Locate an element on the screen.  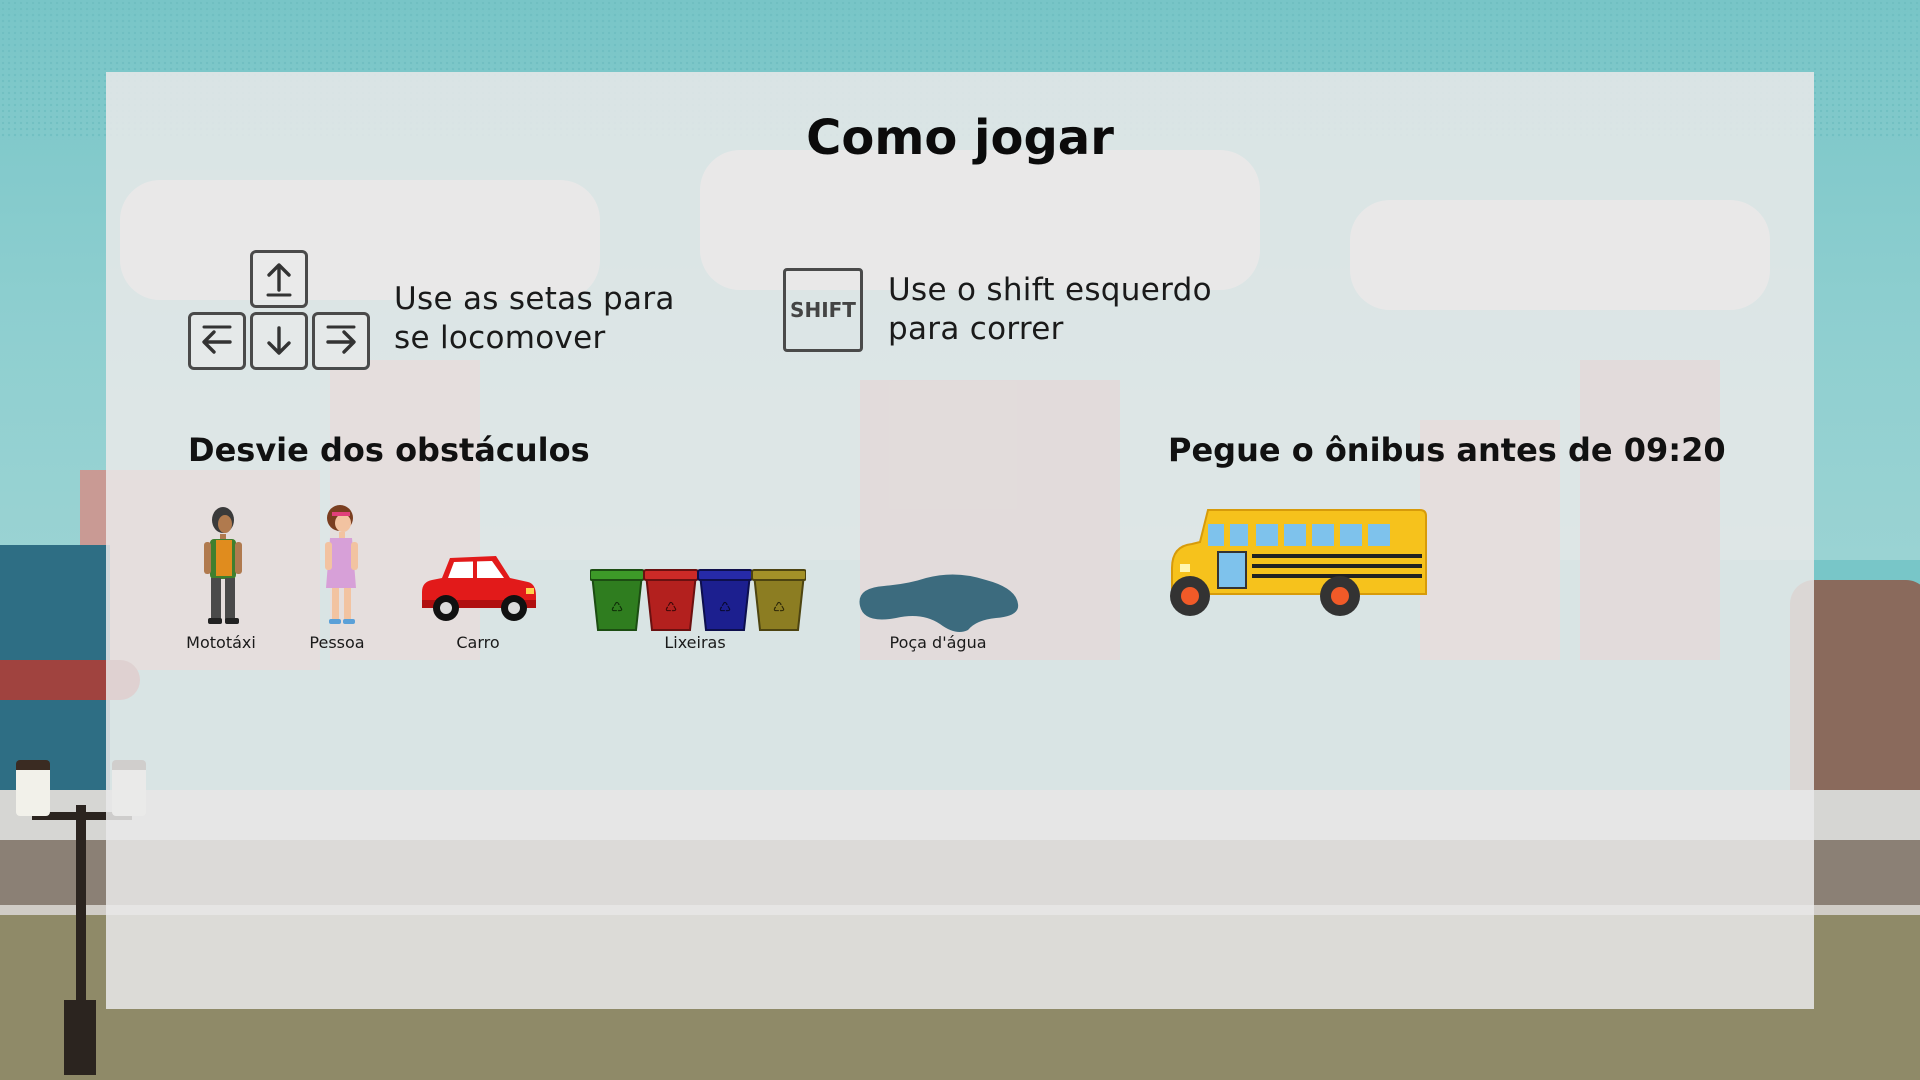
arrow-left-icon is located at coordinates (217, 339).